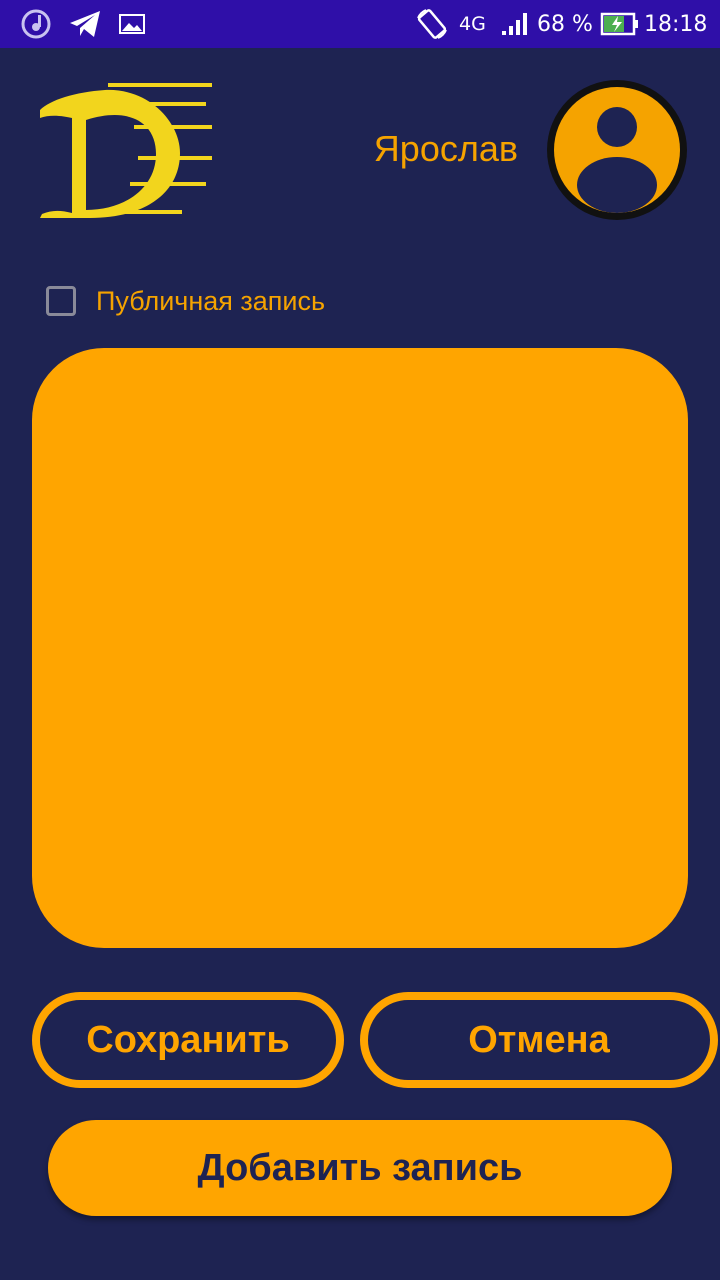  I want to click on avatar-circle, so click(617, 150).